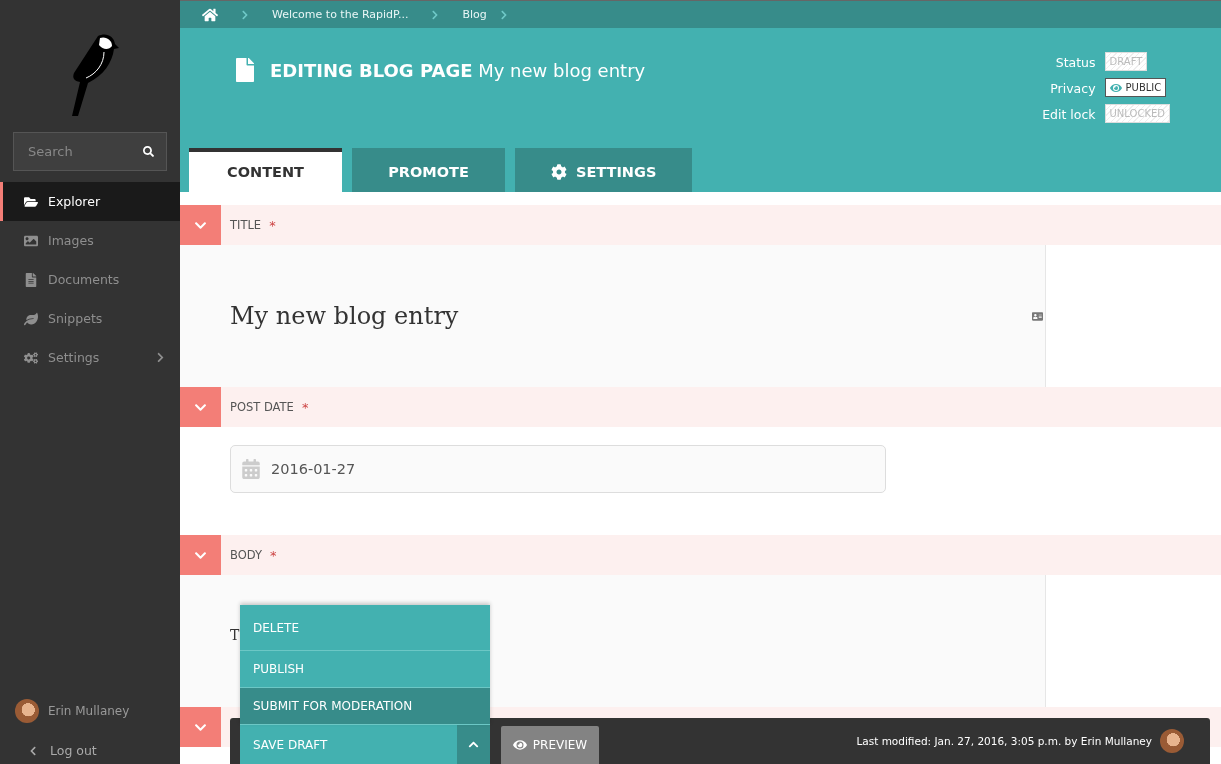  Describe the element at coordinates (365, 669) in the screenshot. I see `menu-item: PUBLISH` at that location.